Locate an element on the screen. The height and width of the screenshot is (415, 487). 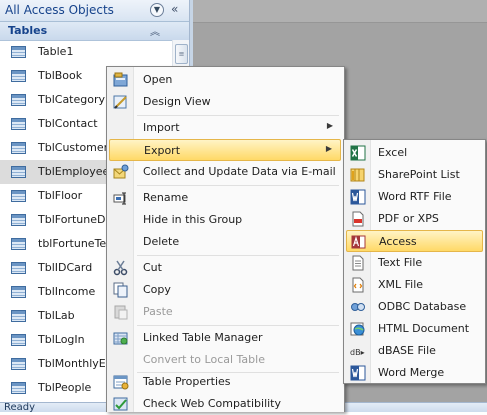
menu-item-label: Export is located at coordinates (162, 150).